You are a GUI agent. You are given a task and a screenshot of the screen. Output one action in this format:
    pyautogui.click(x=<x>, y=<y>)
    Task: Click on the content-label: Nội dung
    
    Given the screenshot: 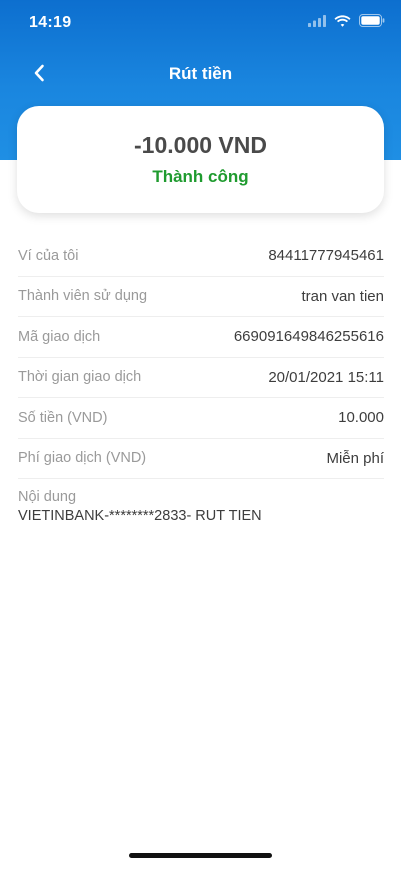 What is the action you would take?
    pyautogui.click(x=47, y=497)
    